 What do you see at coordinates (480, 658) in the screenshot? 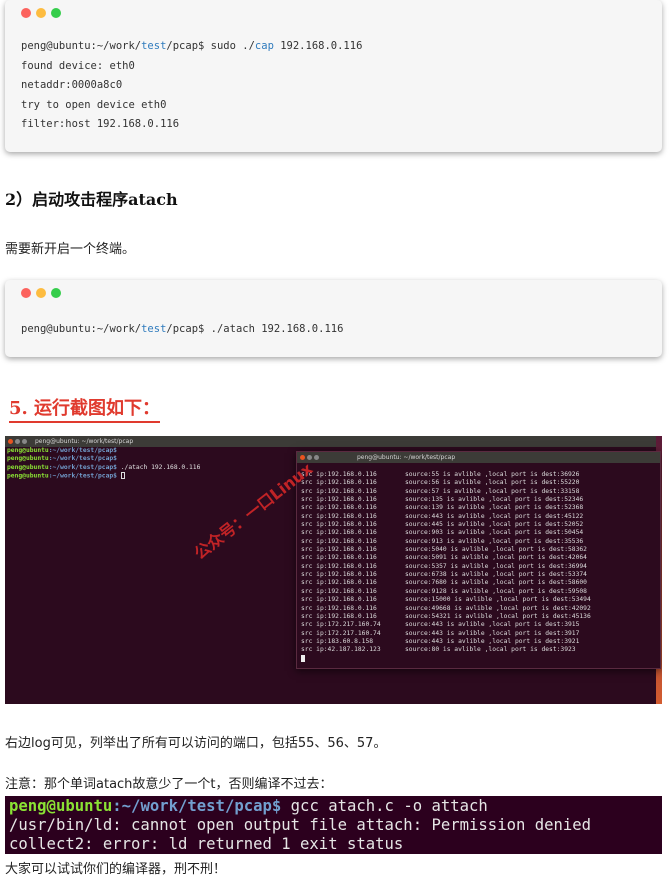
I see `log-cursor-row` at bounding box center [480, 658].